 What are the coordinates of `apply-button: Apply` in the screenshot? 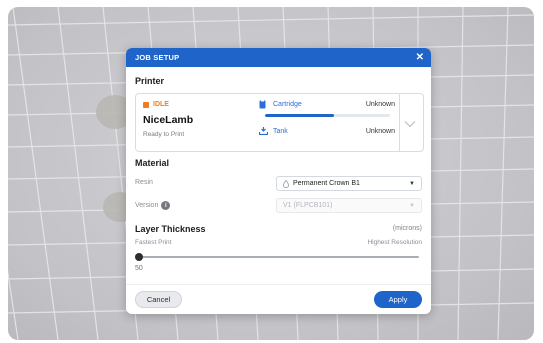 It's located at (398, 299).